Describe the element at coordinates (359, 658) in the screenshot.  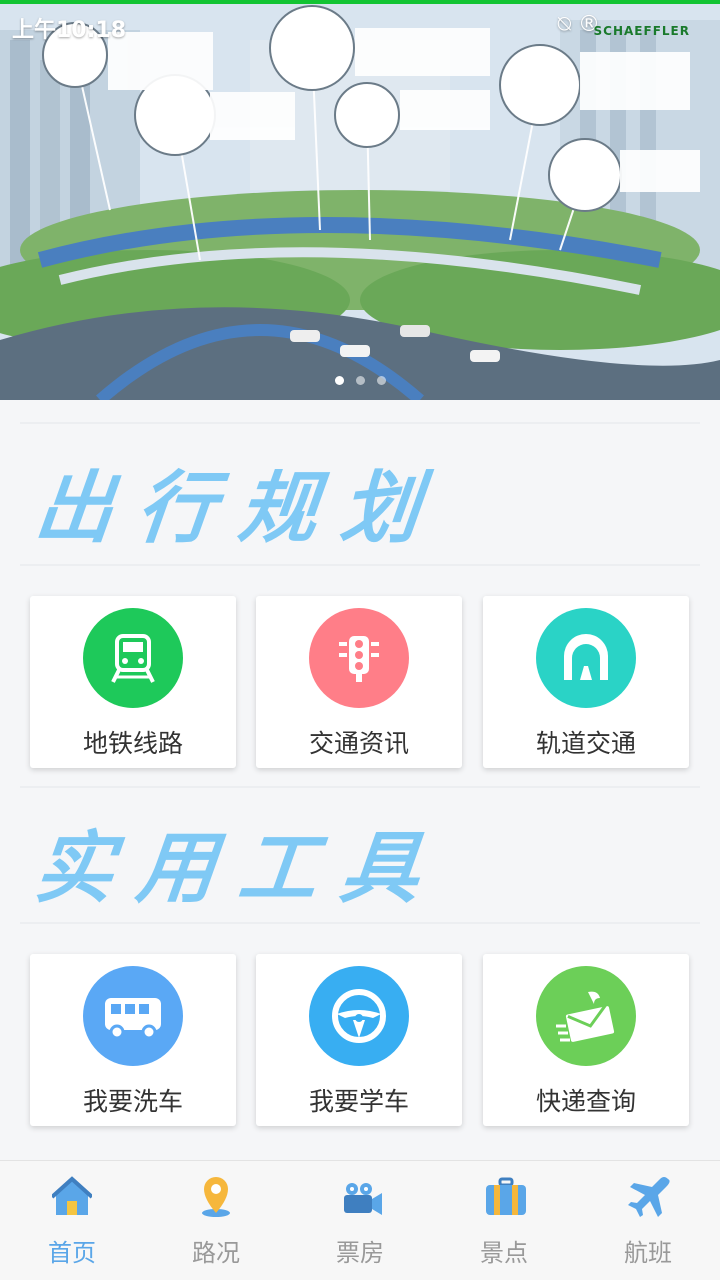
I see `traffic-light-icon` at that location.